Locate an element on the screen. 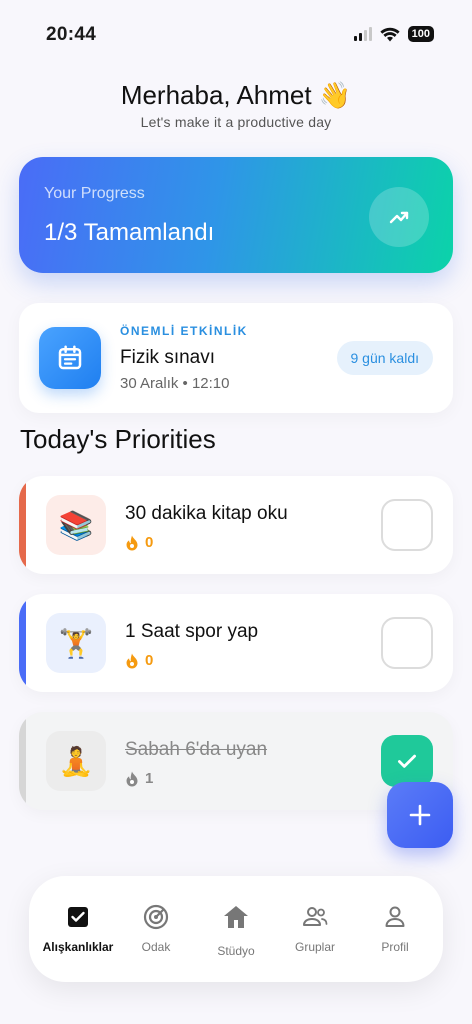  bottom-navigation: Alışkanlıklar Odak Stüdyo Gruplar Profil is located at coordinates (236, 929).